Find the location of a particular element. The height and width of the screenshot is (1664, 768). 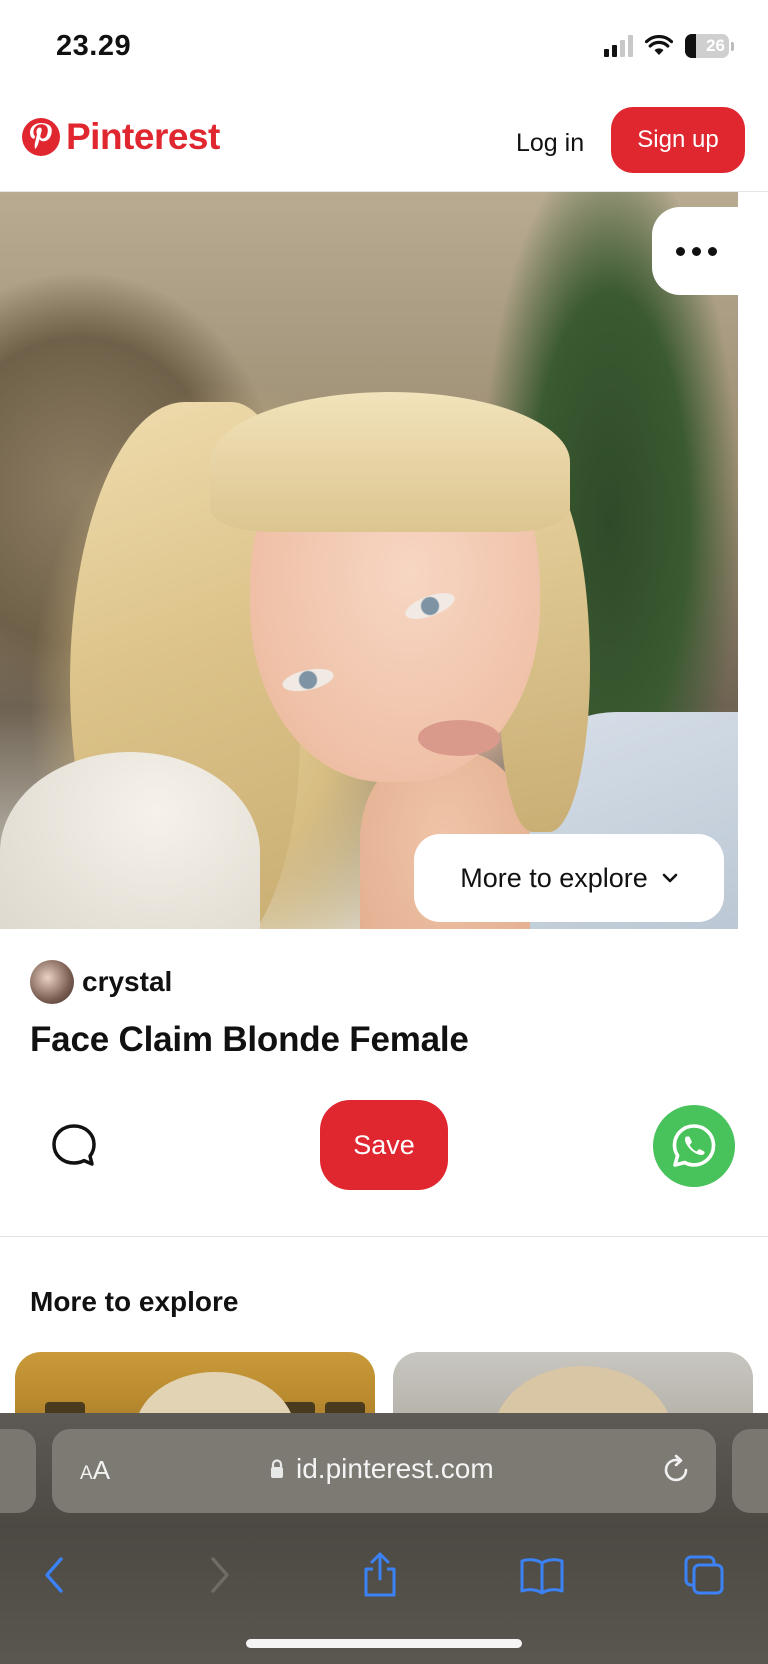

bookmarks-icon is located at coordinates (542, 1576).